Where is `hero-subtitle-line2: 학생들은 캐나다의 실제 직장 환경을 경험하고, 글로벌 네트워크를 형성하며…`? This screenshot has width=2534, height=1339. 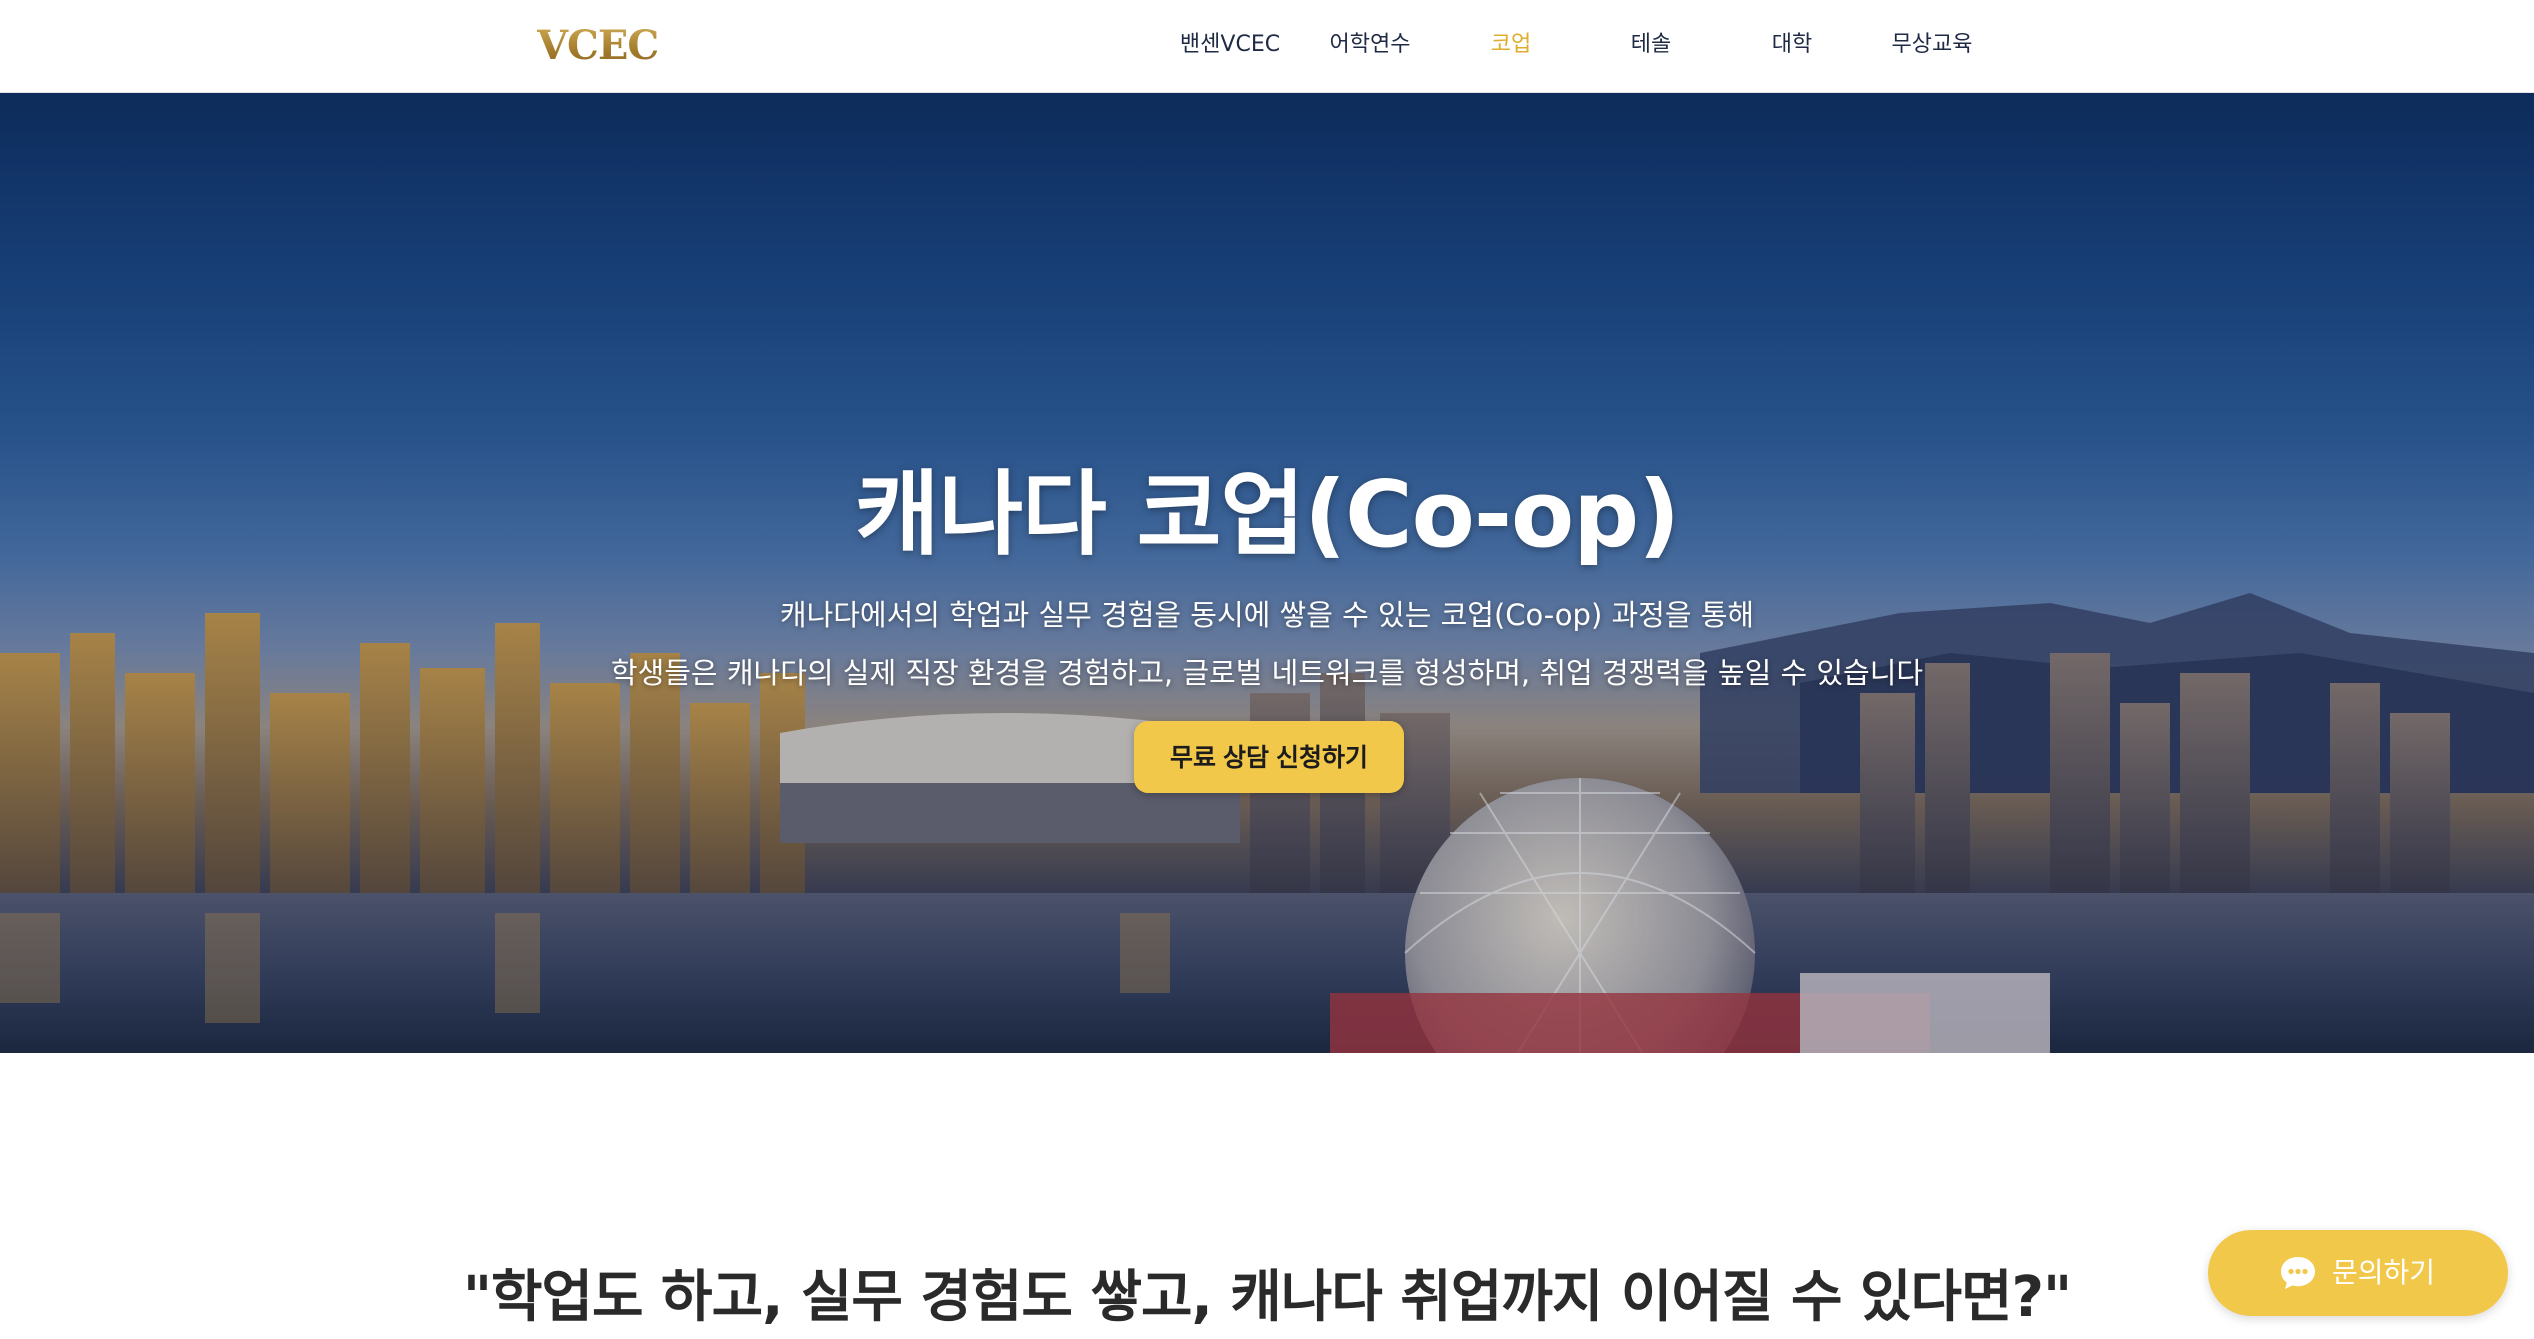
hero-subtitle-line2: 학생들은 캐나다의 실제 직장 환경을 경험하고, 글로벌 네트워크를 형성하며… is located at coordinates (1267, 673).